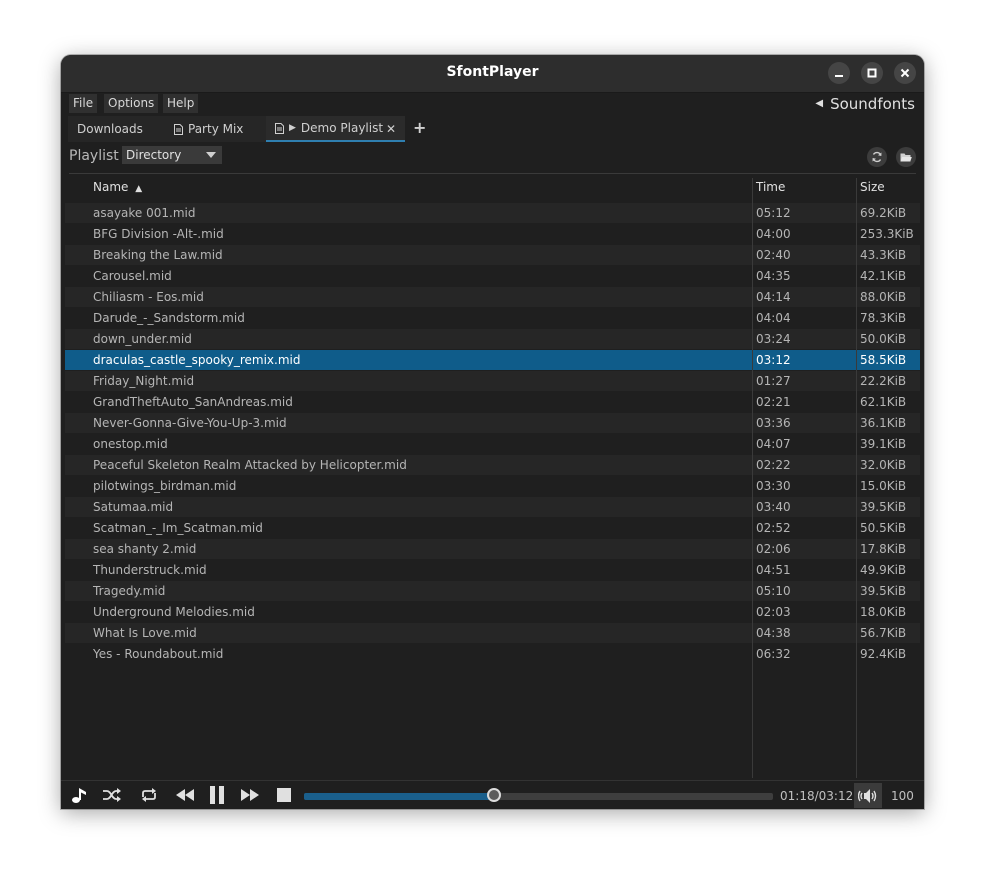  Describe the element at coordinates (883, 507) in the screenshot. I see `cell-size: 39.5KiB` at that location.